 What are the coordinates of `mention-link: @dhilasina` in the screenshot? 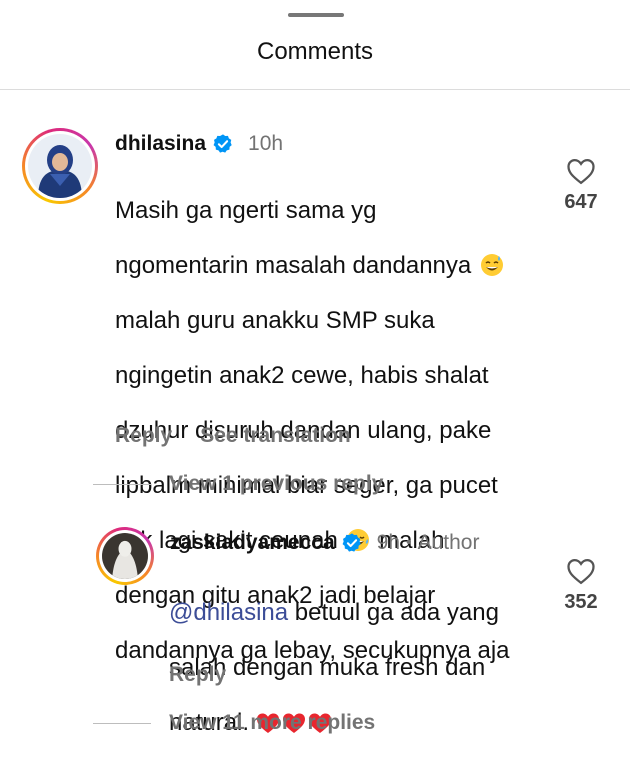 It's located at (228, 612).